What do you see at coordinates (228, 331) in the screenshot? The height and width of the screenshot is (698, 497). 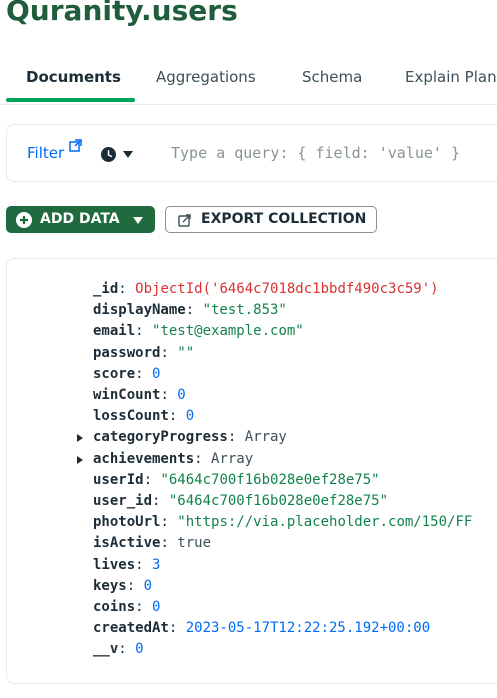 I see `field-value: "test@example.com"` at bounding box center [228, 331].